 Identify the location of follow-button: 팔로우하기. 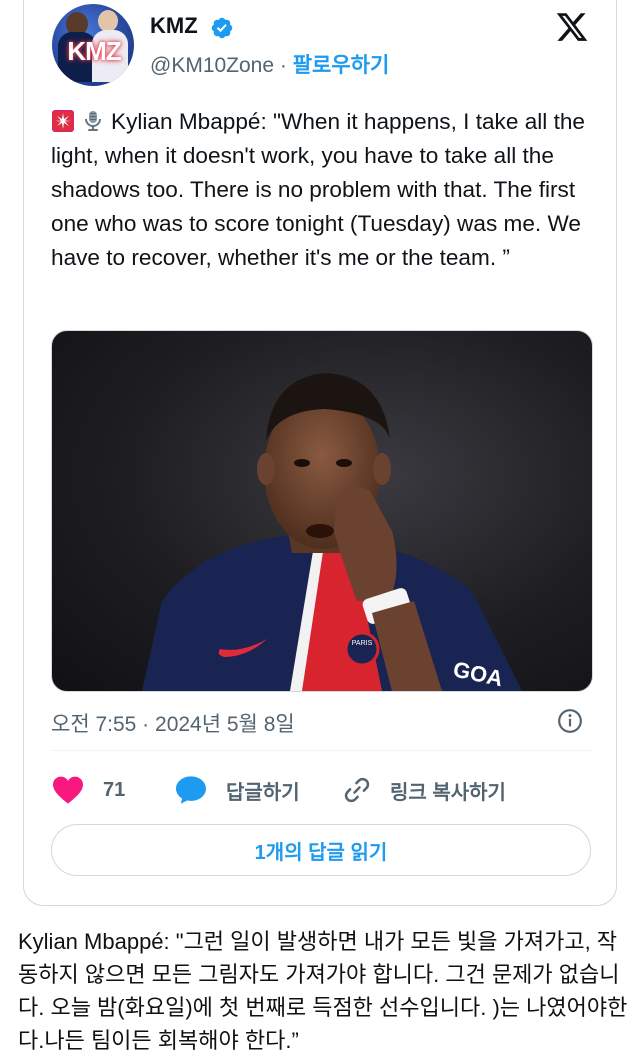
(341, 65).